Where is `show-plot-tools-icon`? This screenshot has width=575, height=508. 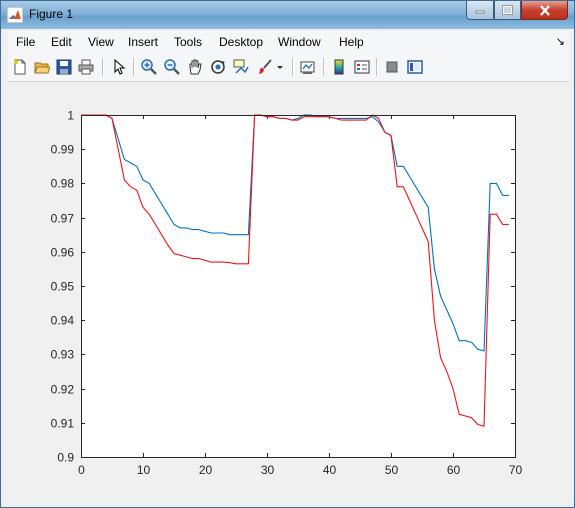
show-plot-tools-icon is located at coordinates (415, 67).